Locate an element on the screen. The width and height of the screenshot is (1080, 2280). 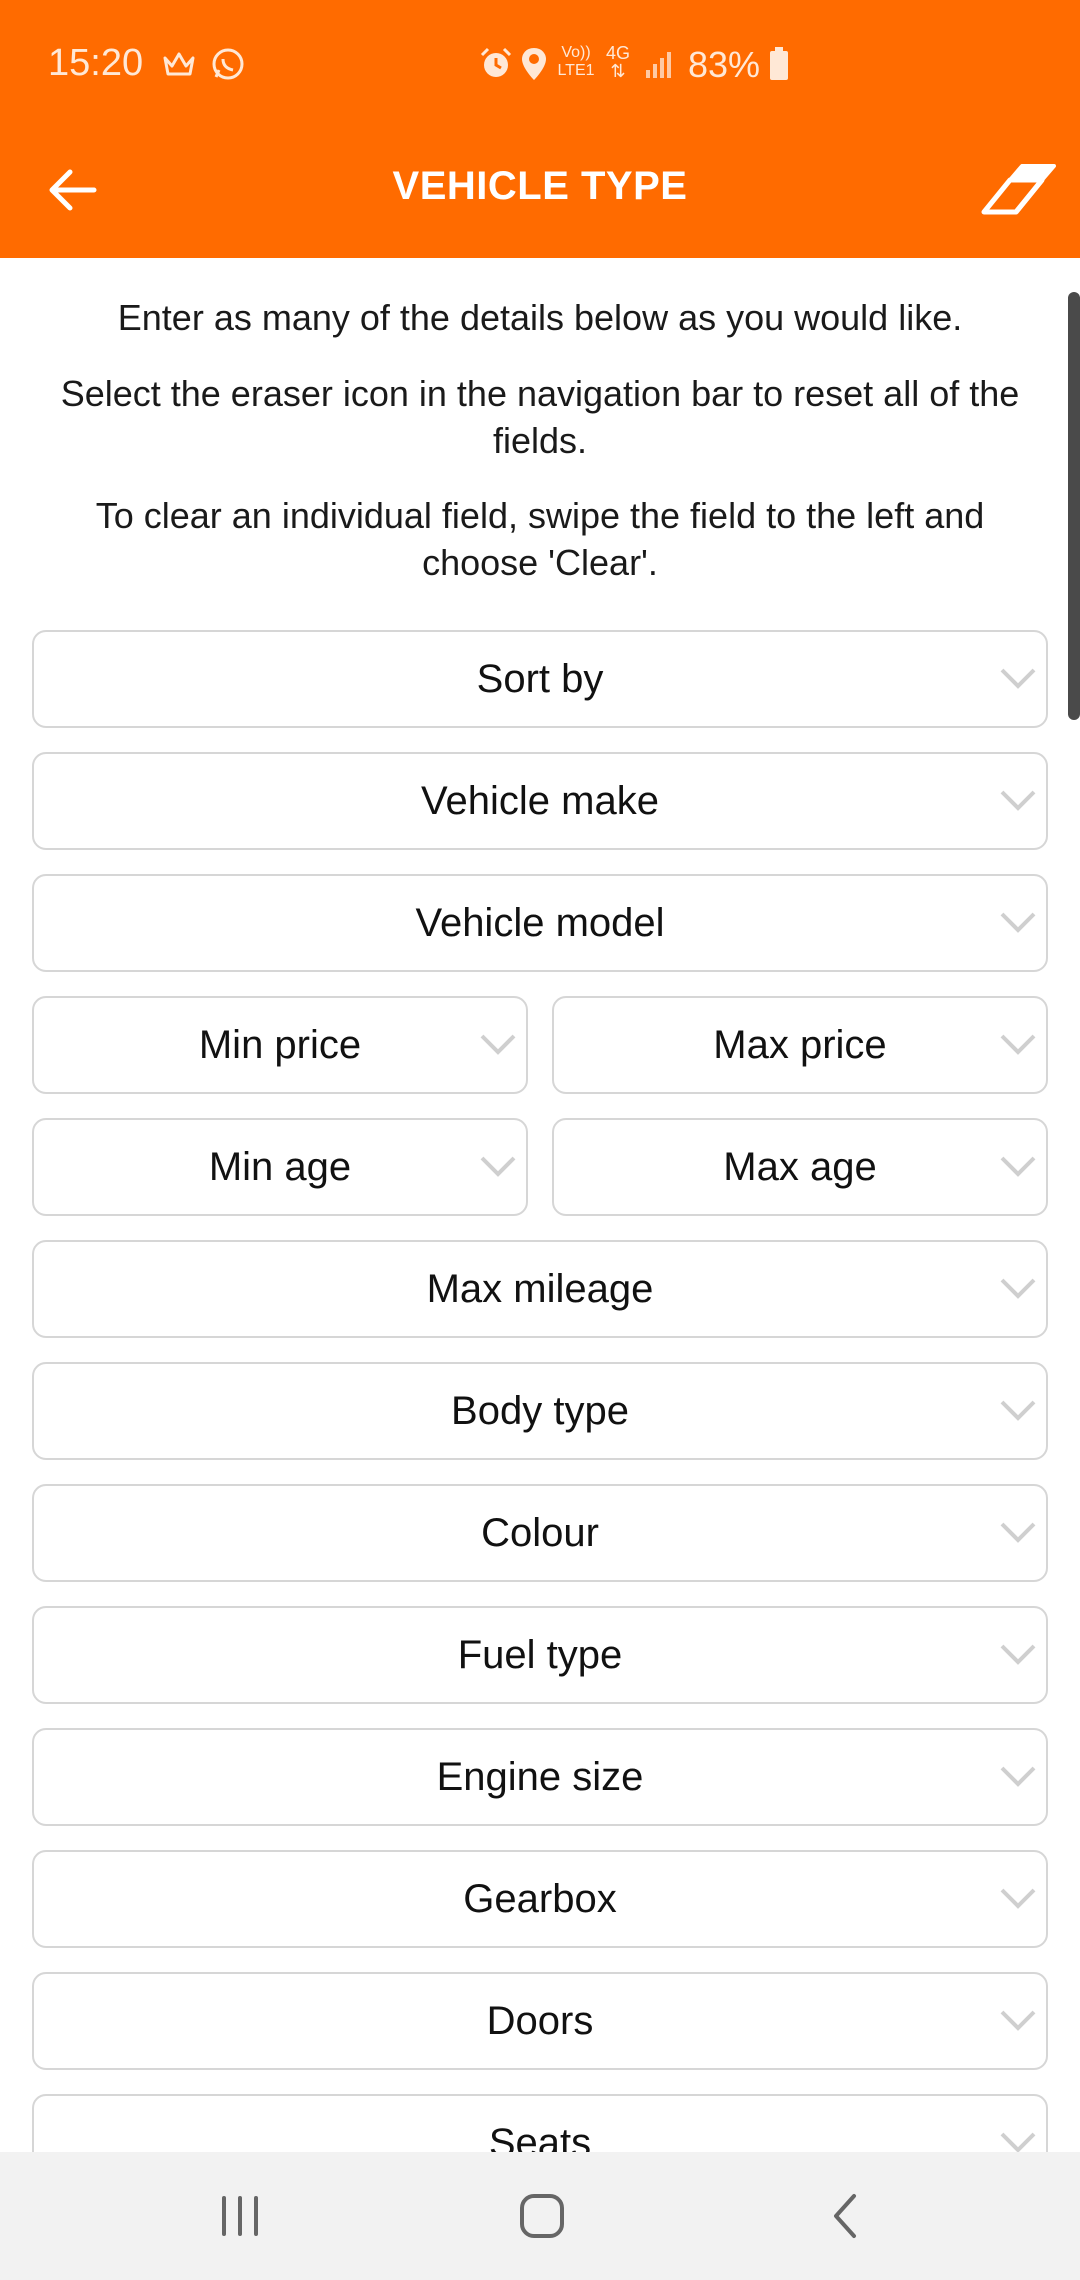
dropdown-label: Min age is located at coordinates (280, 1166).